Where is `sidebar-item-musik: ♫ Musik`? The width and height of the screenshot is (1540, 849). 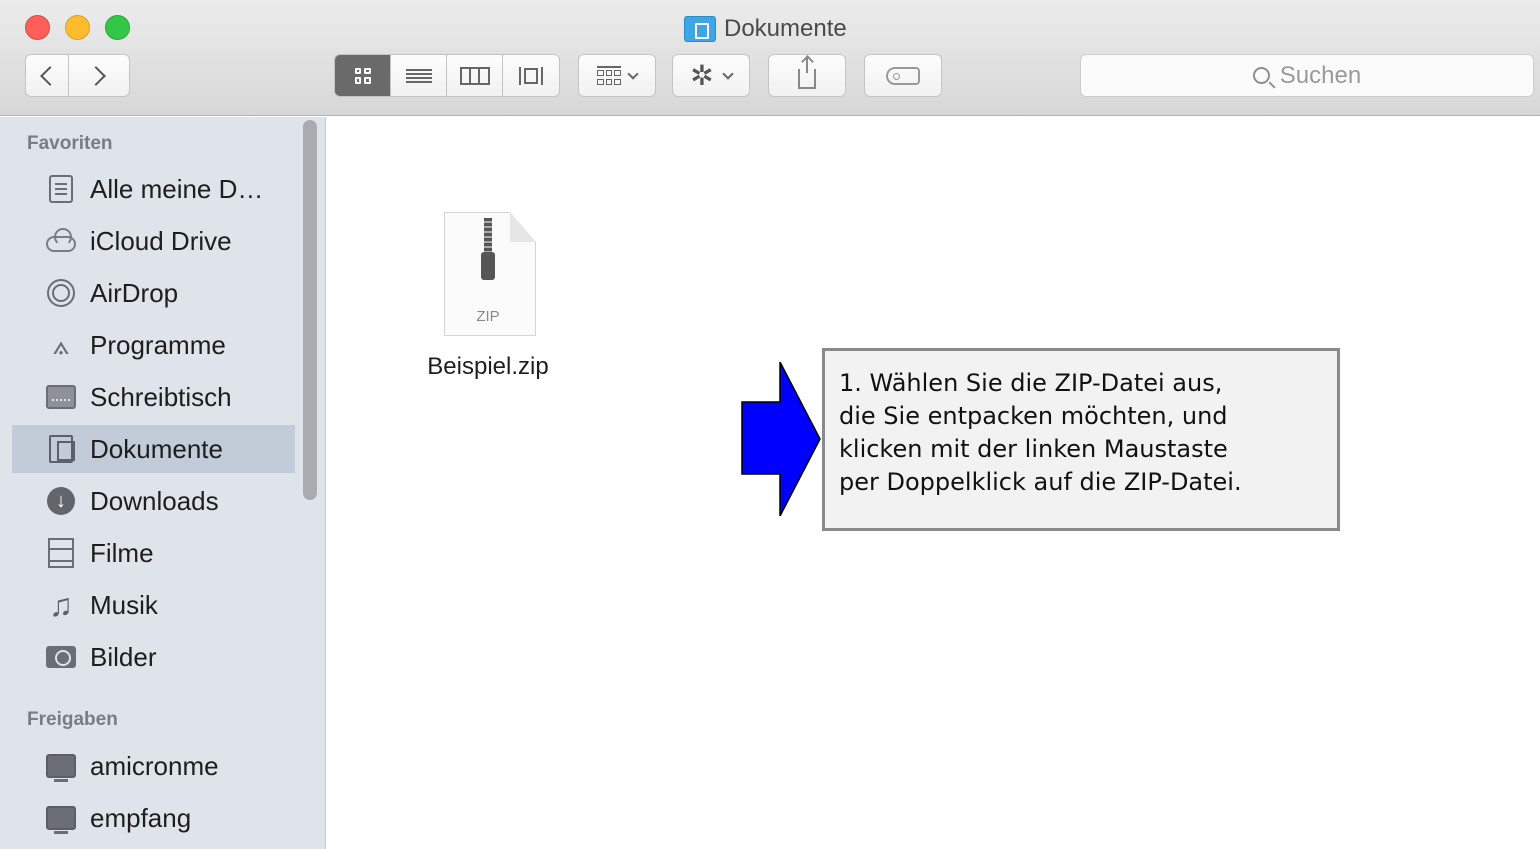
sidebar-item-musik: ♫ Musik is located at coordinates (153, 605).